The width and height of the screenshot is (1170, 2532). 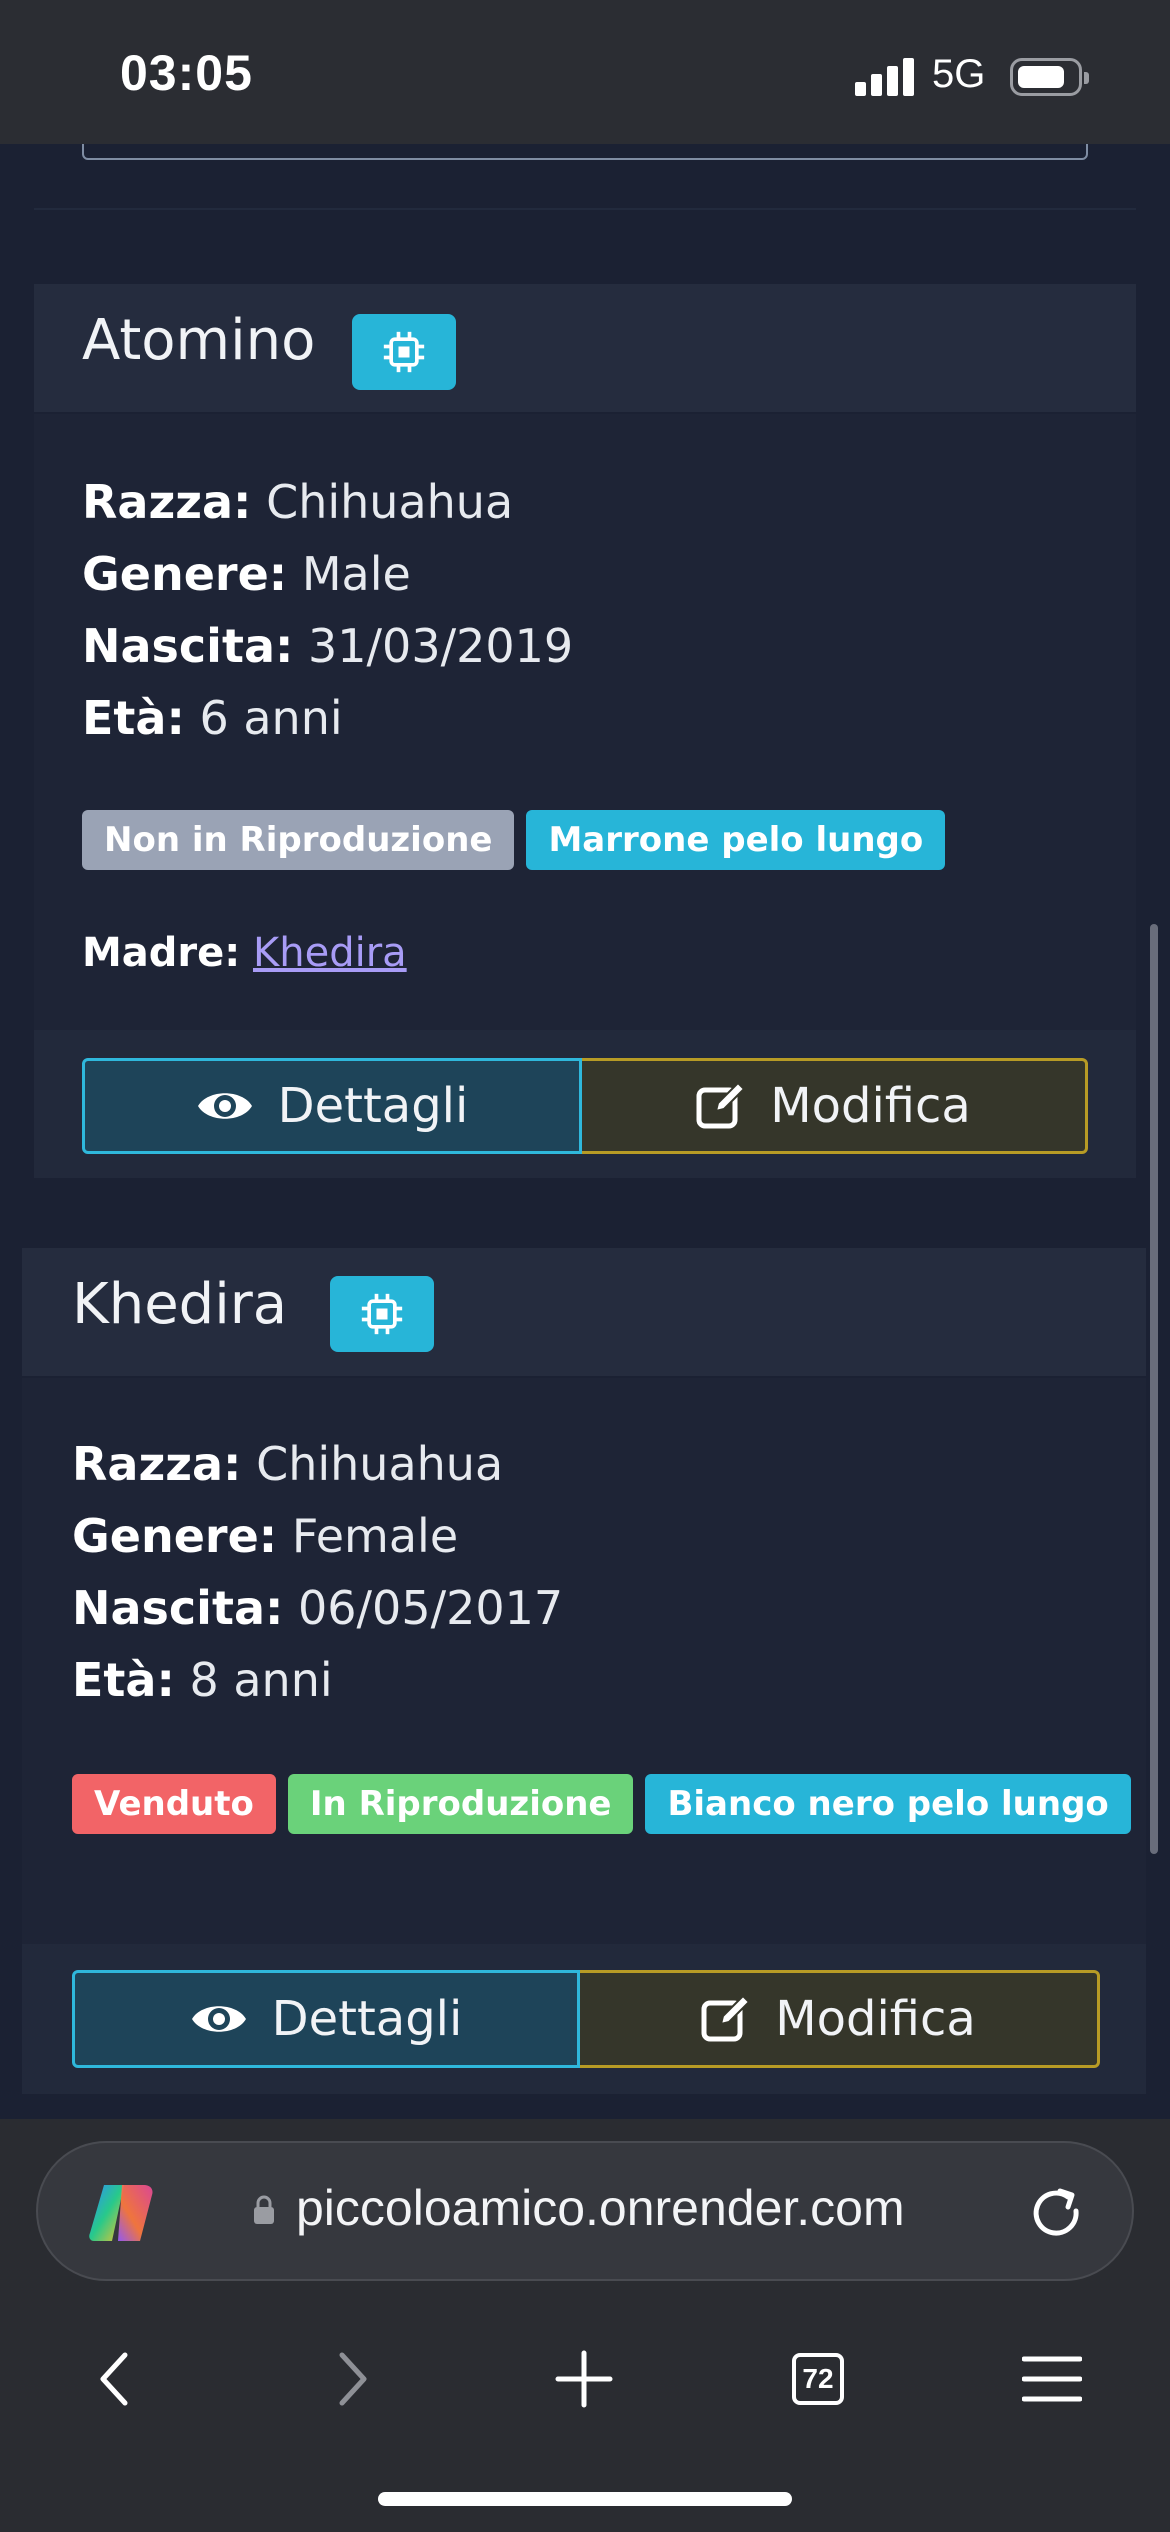 What do you see at coordinates (121, 2213) in the screenshot?
I see `copilot-icon` at bounding box center [121, 2213].